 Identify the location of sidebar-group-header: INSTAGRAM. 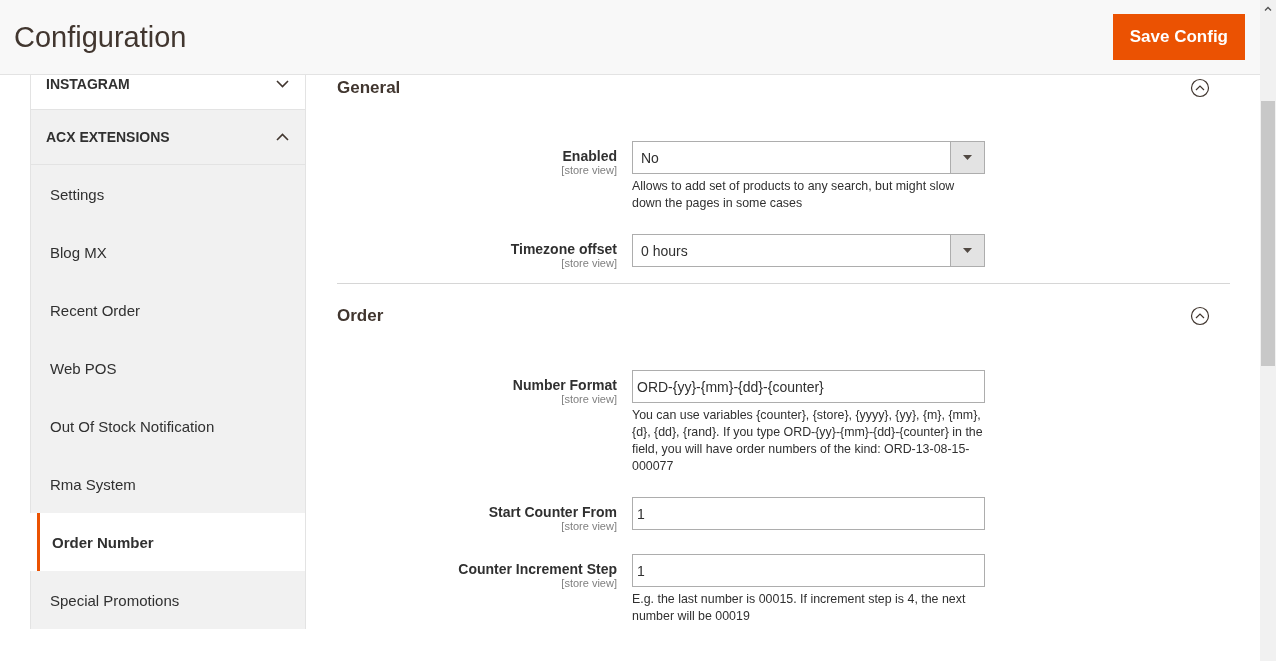
(168, 92).